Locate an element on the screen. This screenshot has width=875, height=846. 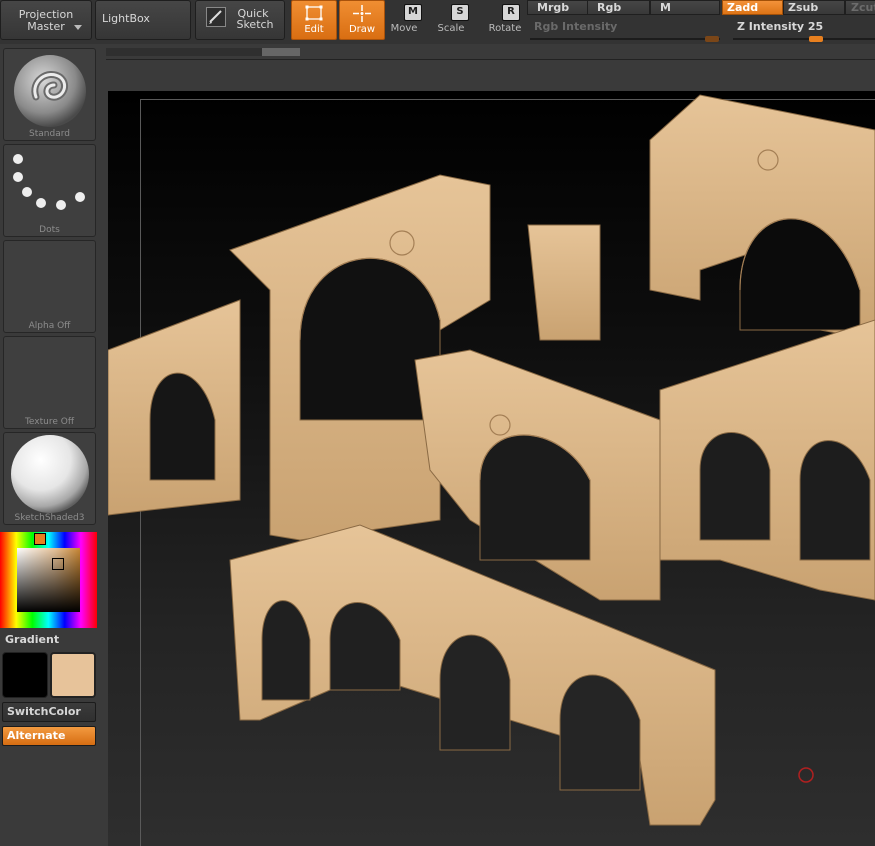
scale-label: Scale is located at coordinates (451, 28).